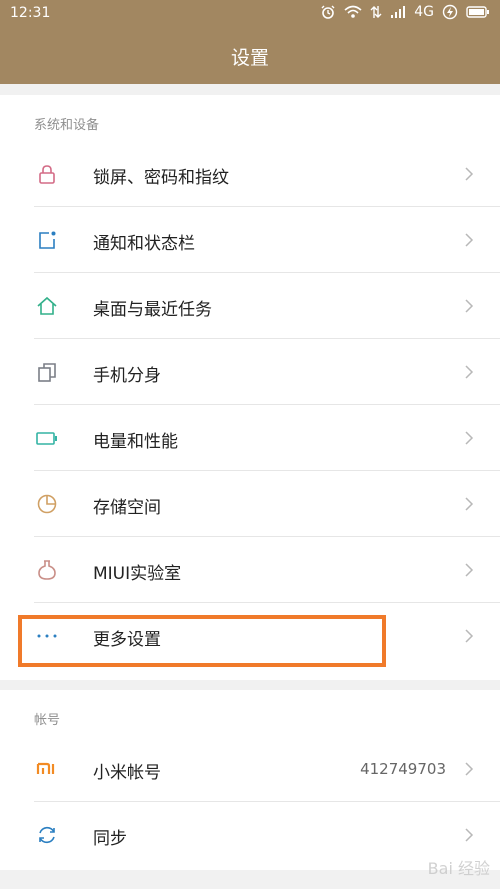  What do you see at coordinates (250, 174) in the screenshot?
I see `menu-item-lock-screen: 锁屏、密码和指纹` at bounding box center [250, 174].